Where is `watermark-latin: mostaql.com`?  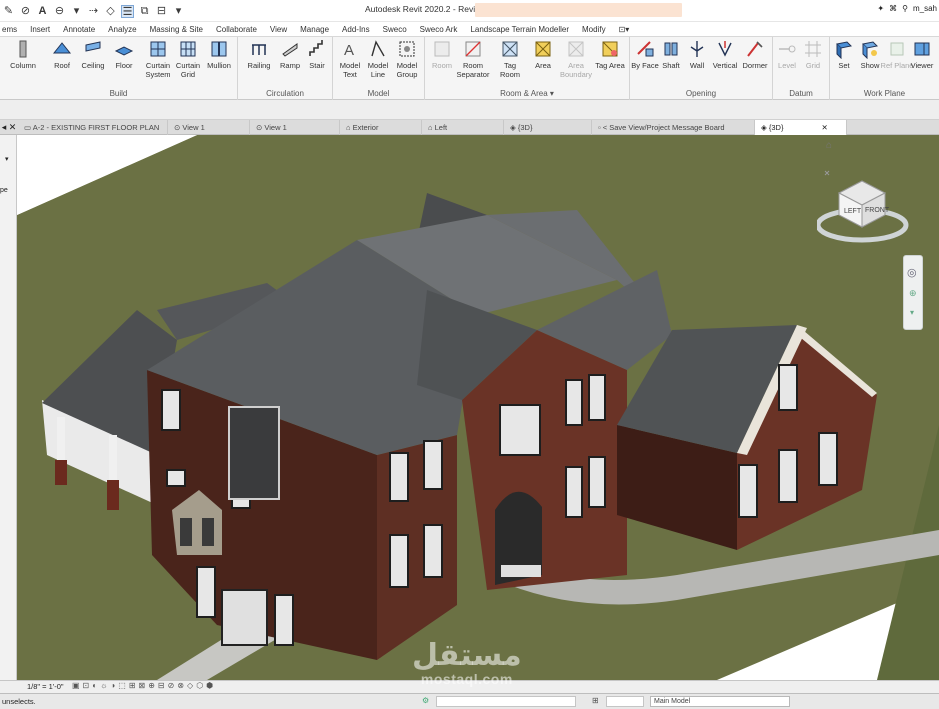 watermark-latin: mostaql.com is located at coordinates (466, 679).